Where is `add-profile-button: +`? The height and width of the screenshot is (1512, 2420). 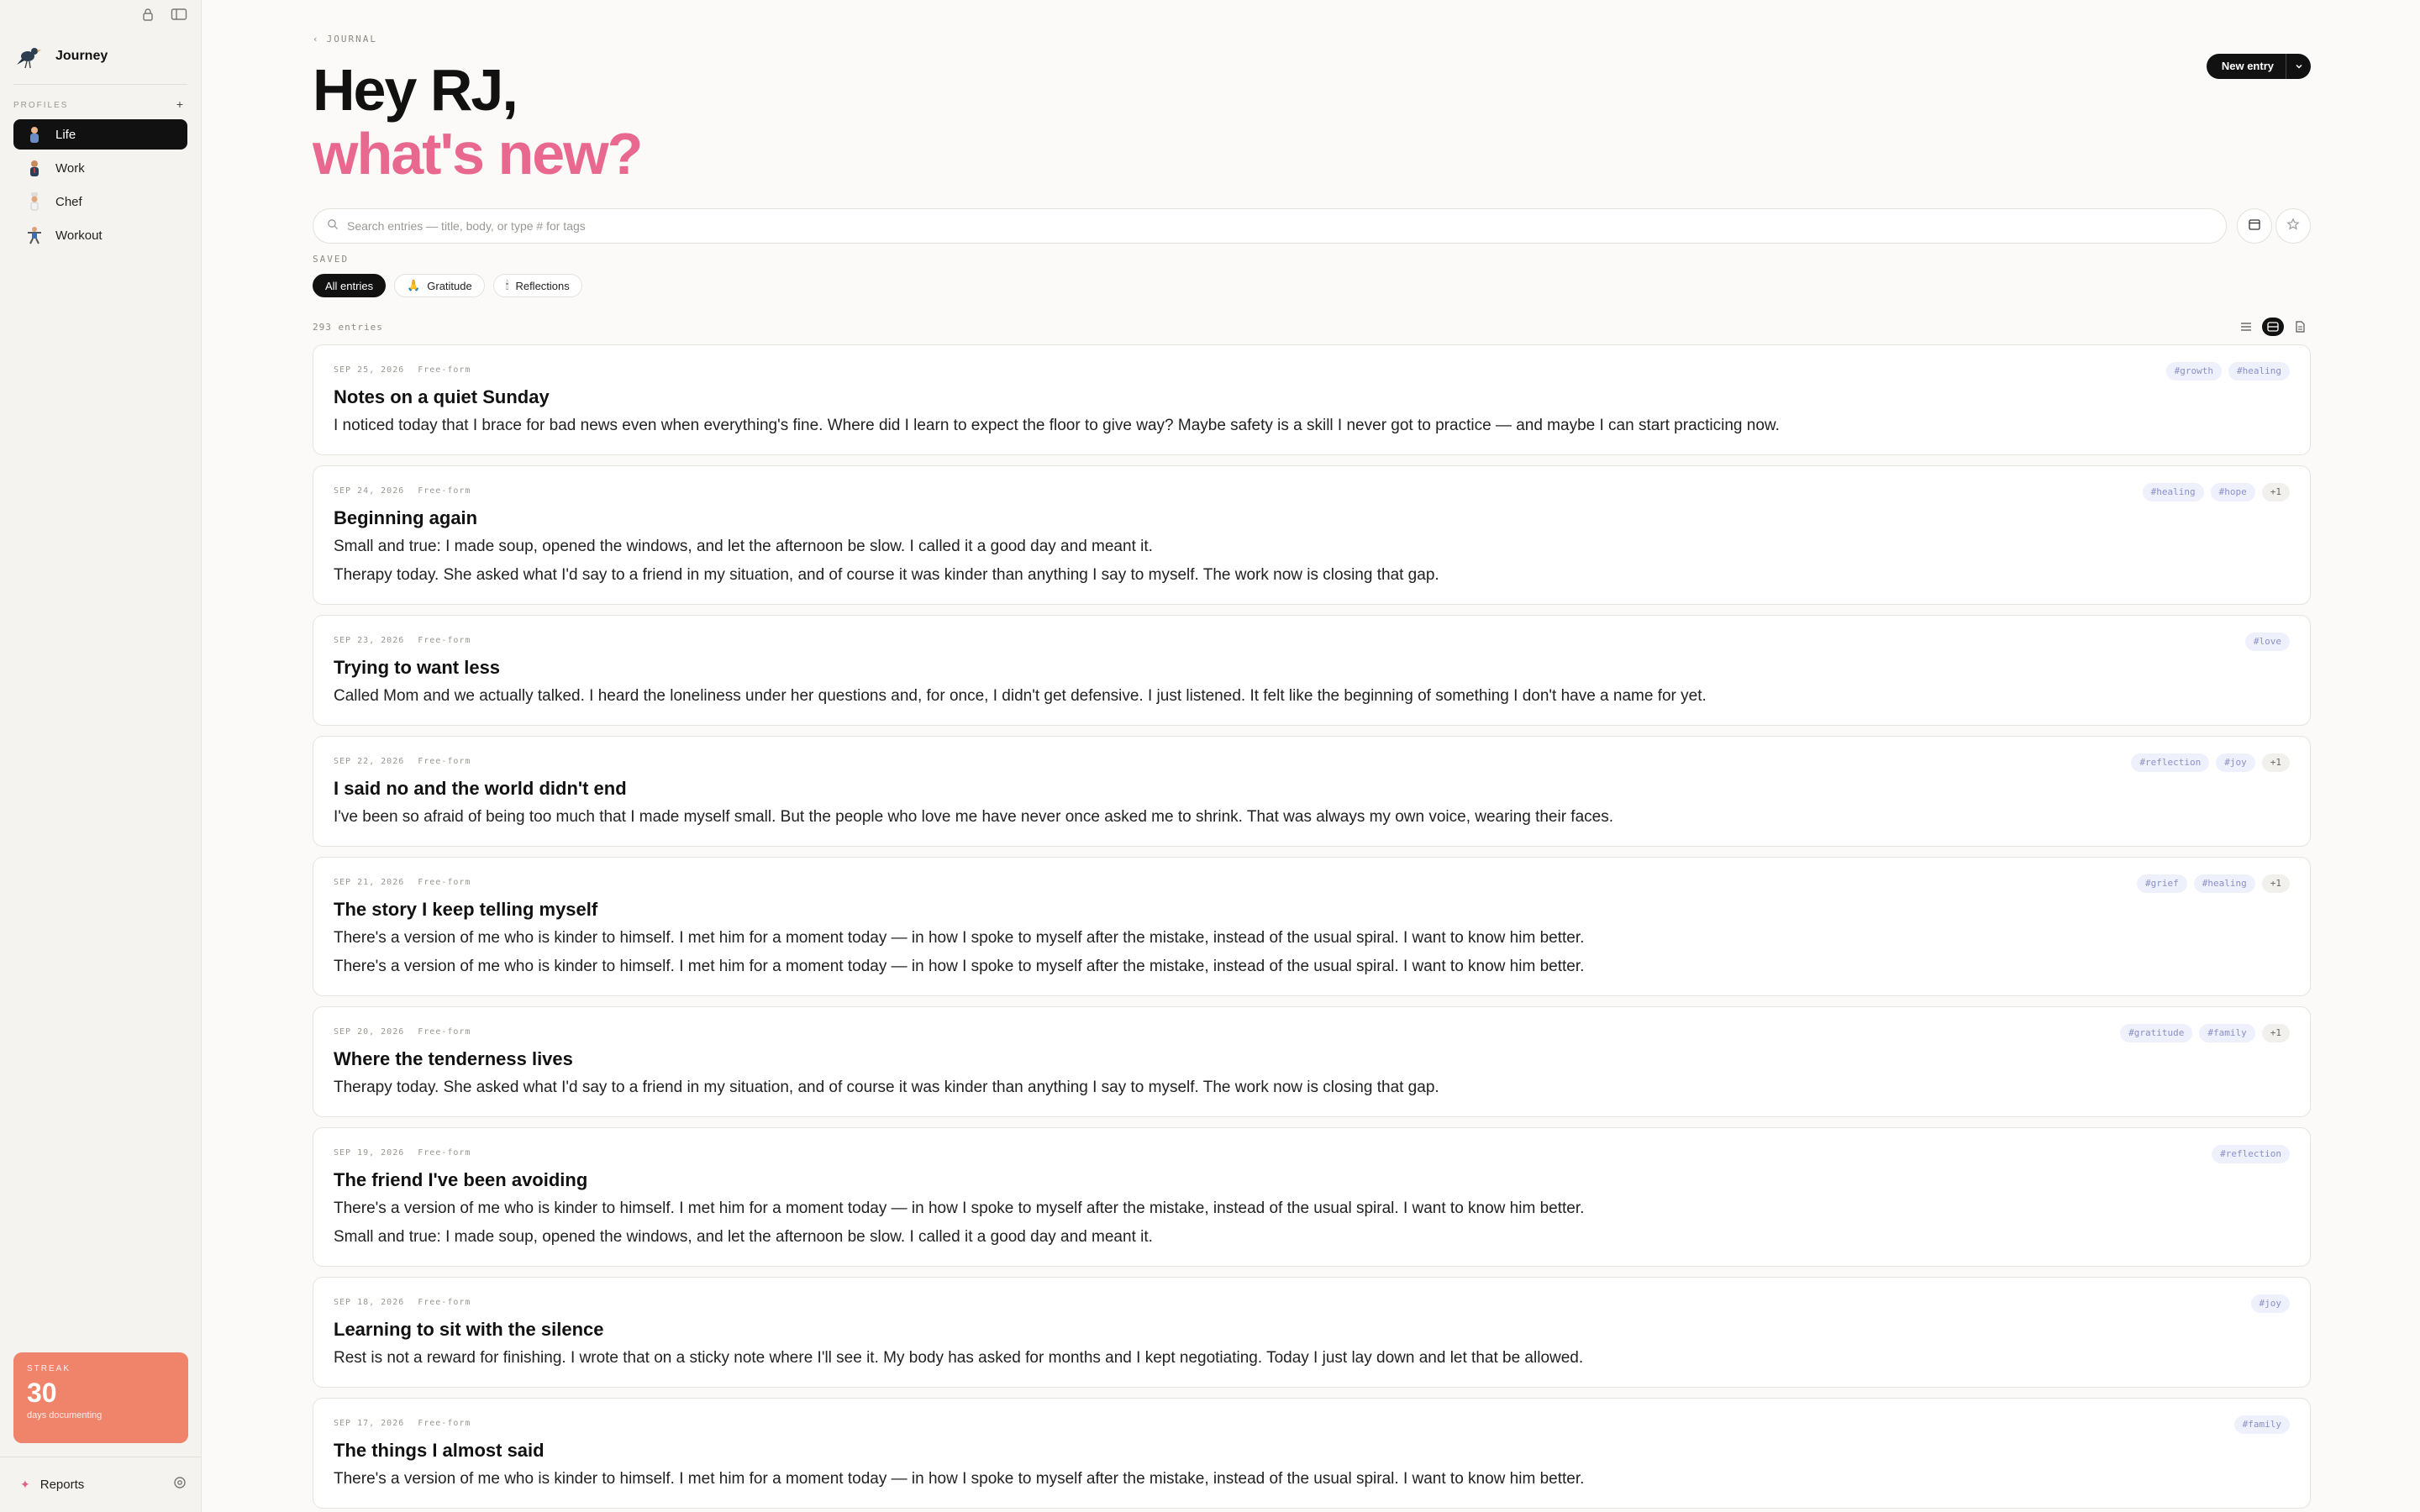
add-profile-button: + is located at coordinates (180, 105).